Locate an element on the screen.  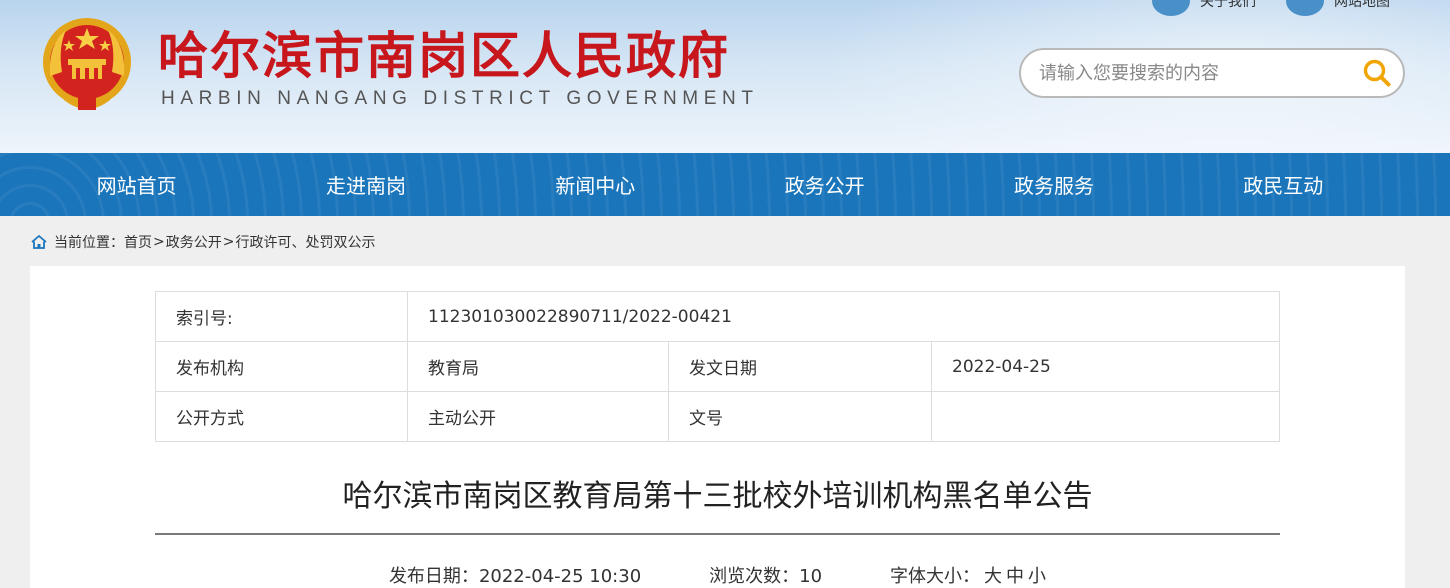
publish-date: 发布日期：2022-04-25 10:30 is located at coordinates (515, 575).